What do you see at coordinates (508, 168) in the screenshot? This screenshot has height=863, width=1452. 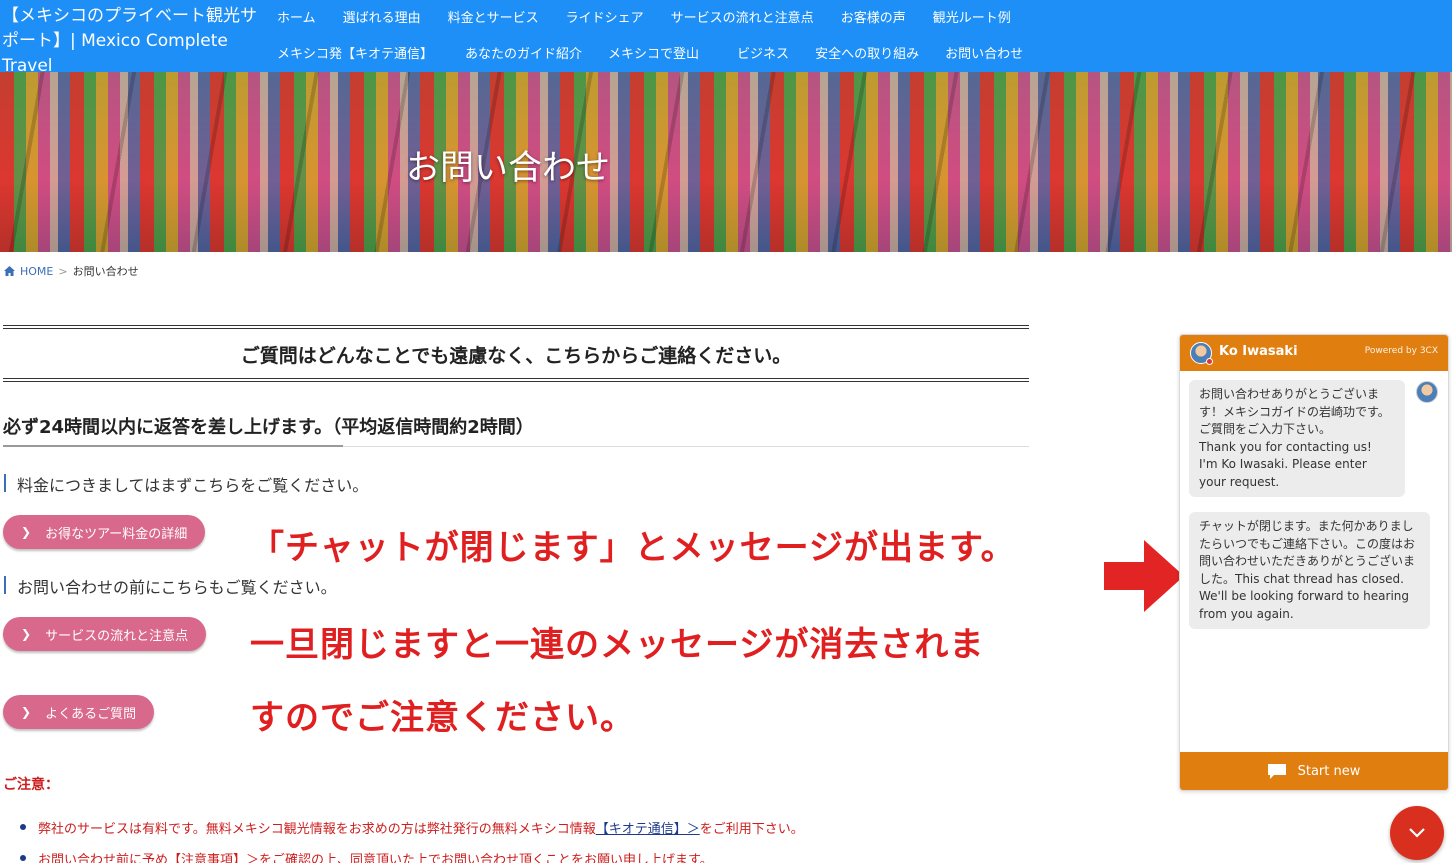 I see `hero-title: お問い合わせ` at bounding box center [508, 168].